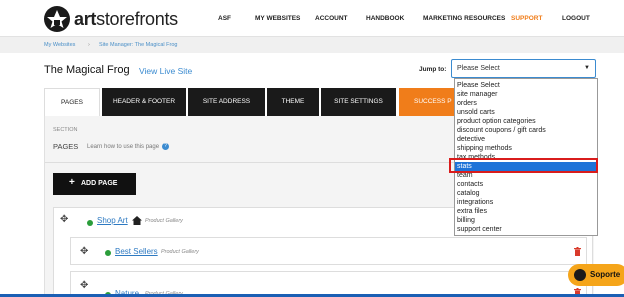  What do you see at coordinates (580, 275) in the screenshot?
I see `chat-icon` at bounding box center [580, 275].